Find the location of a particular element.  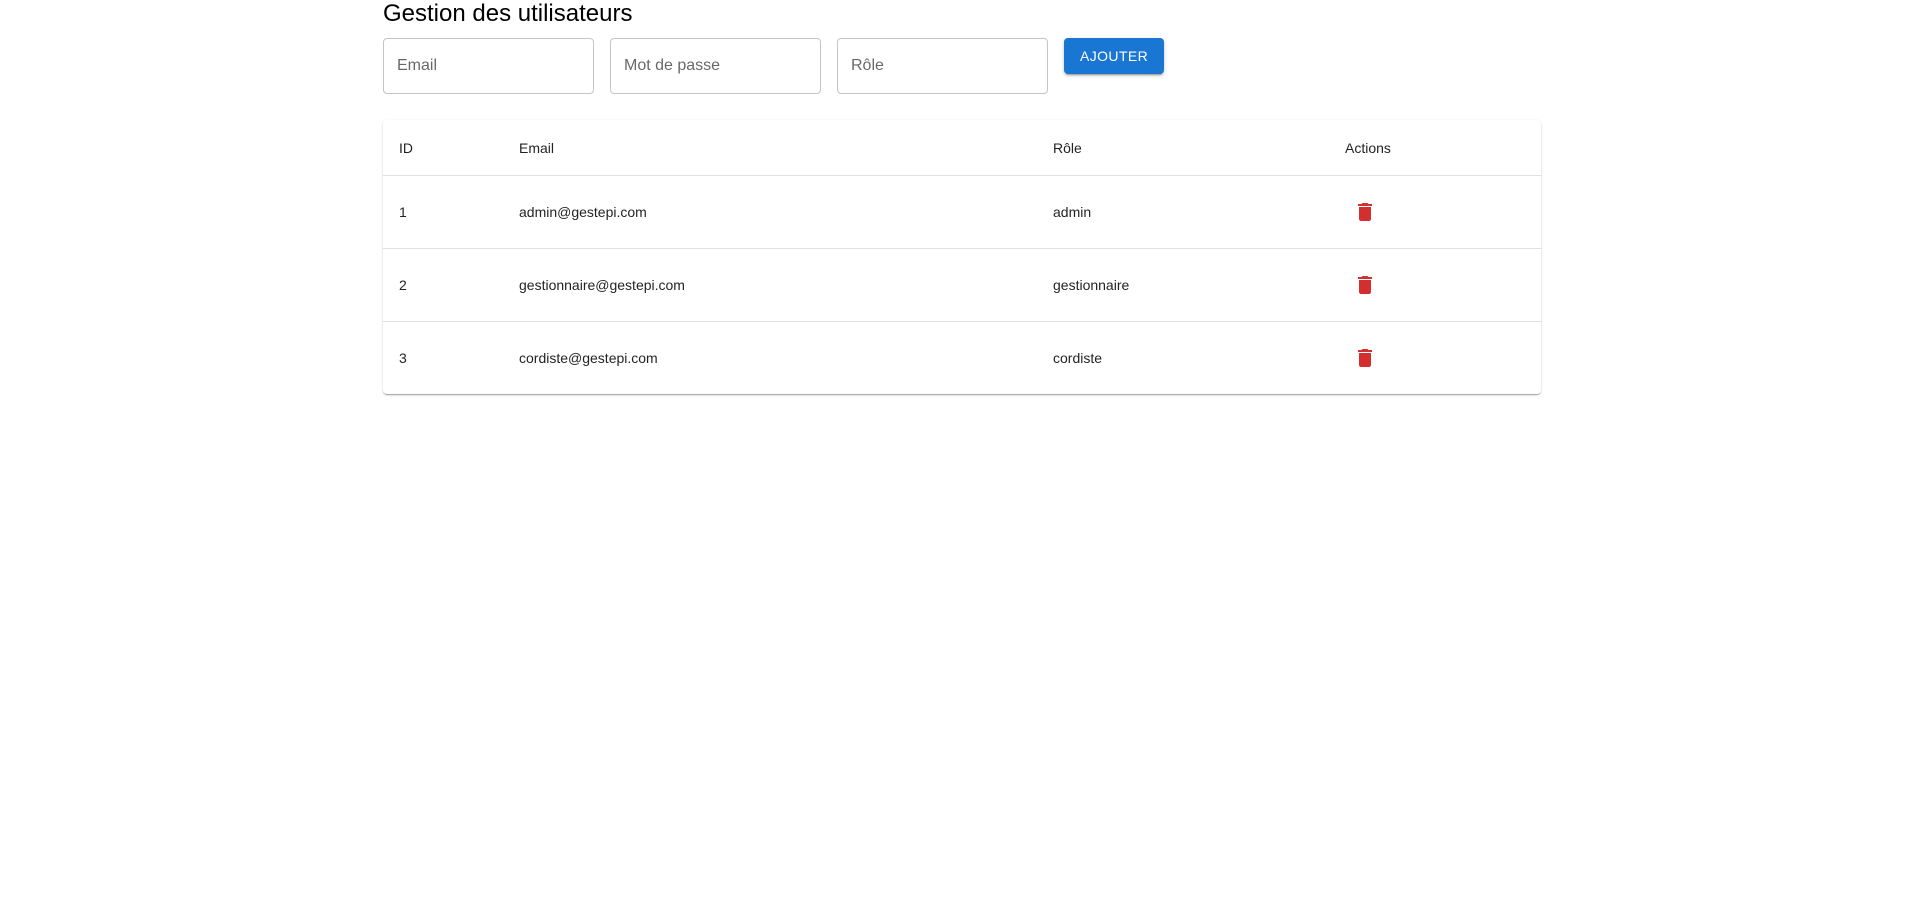

role-input is located at coordinates (942, 66).